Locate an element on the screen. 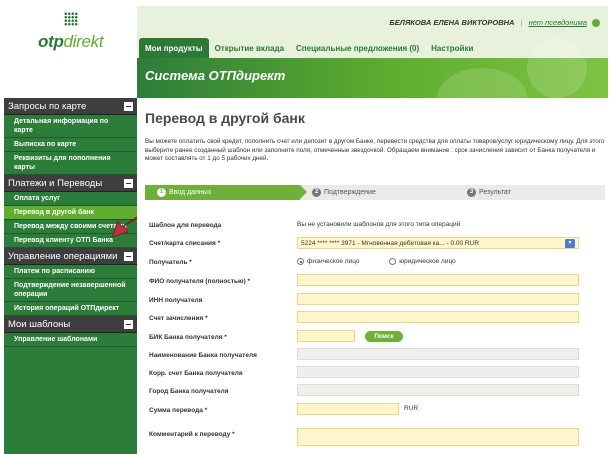  sidebar-item-pay-services: Оплата услуг is located at coordinates (70, 199).